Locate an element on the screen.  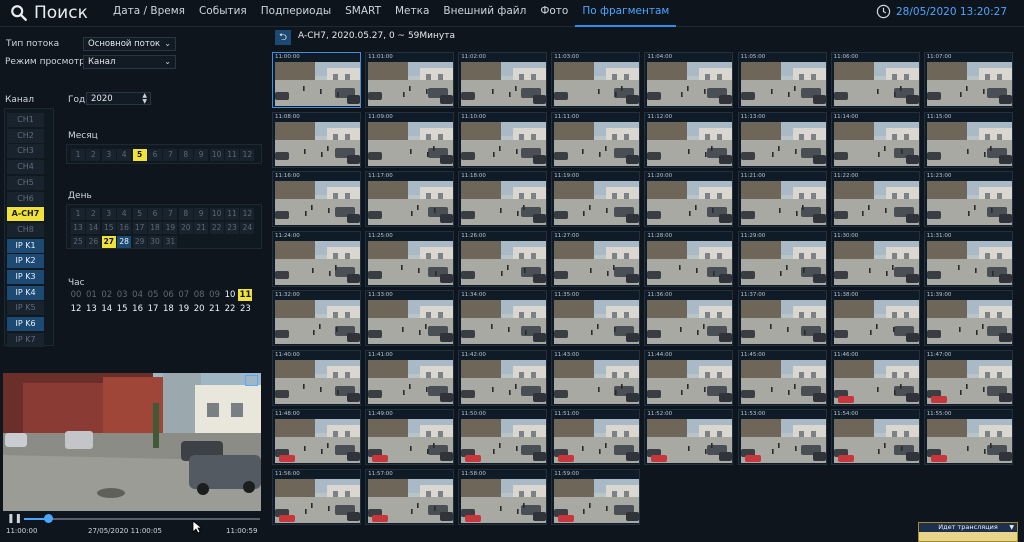
channel-item: CH1 is located at coordinates (25, 120).